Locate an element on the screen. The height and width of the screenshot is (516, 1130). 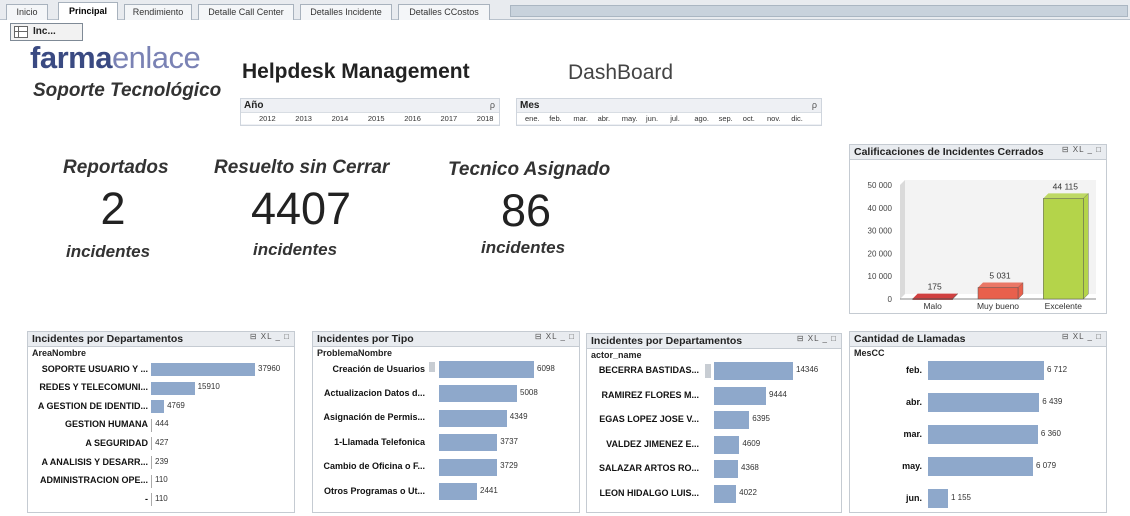
year-filter: Año ρ 2012 2013 2014 2015 2016 2017 2018 is located at coordinates (370, 112).